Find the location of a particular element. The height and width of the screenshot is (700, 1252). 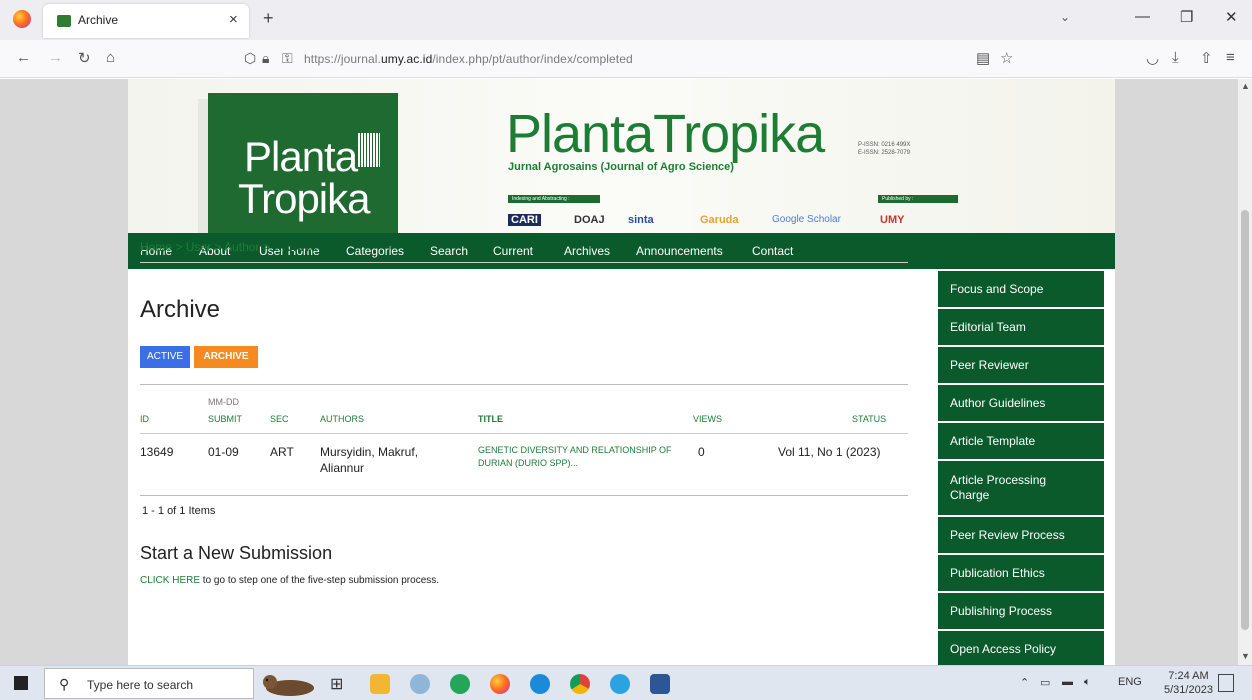

nav-search: Search is located at coordinates (449, 251).